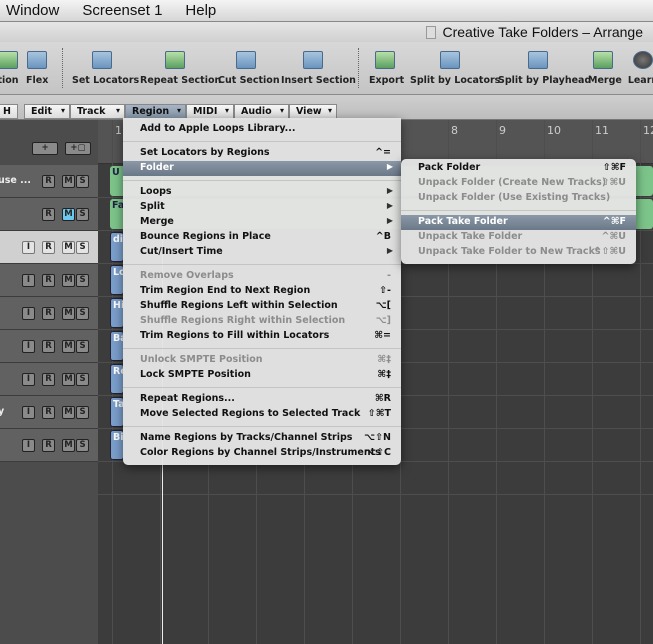  Describe the element at coordinates (262, 336) in the screenshot. I see `menu-item-trim-regions-to-fill-within-locators: Trim Regions to Fill within Locators ⌘=` at that location.